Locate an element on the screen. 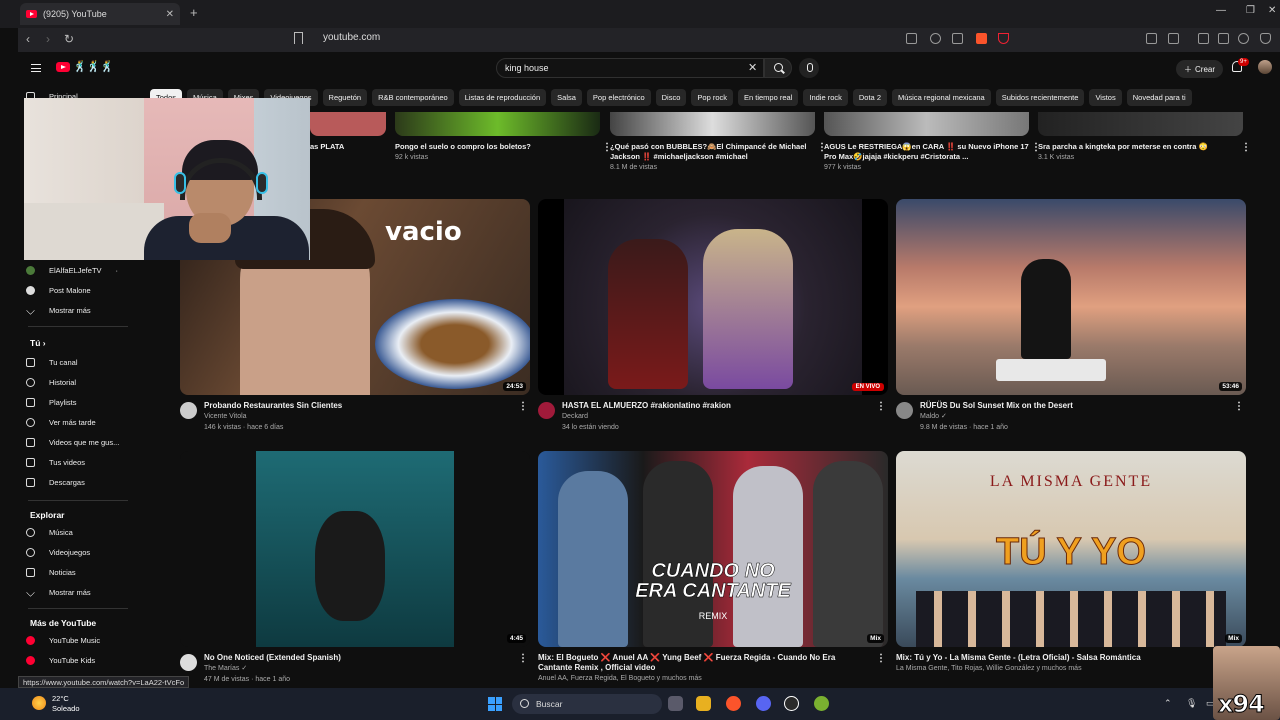 This screenshot has width=1280, height=720. chip: R&B contemporáneo is located at coordinates (413, 97).